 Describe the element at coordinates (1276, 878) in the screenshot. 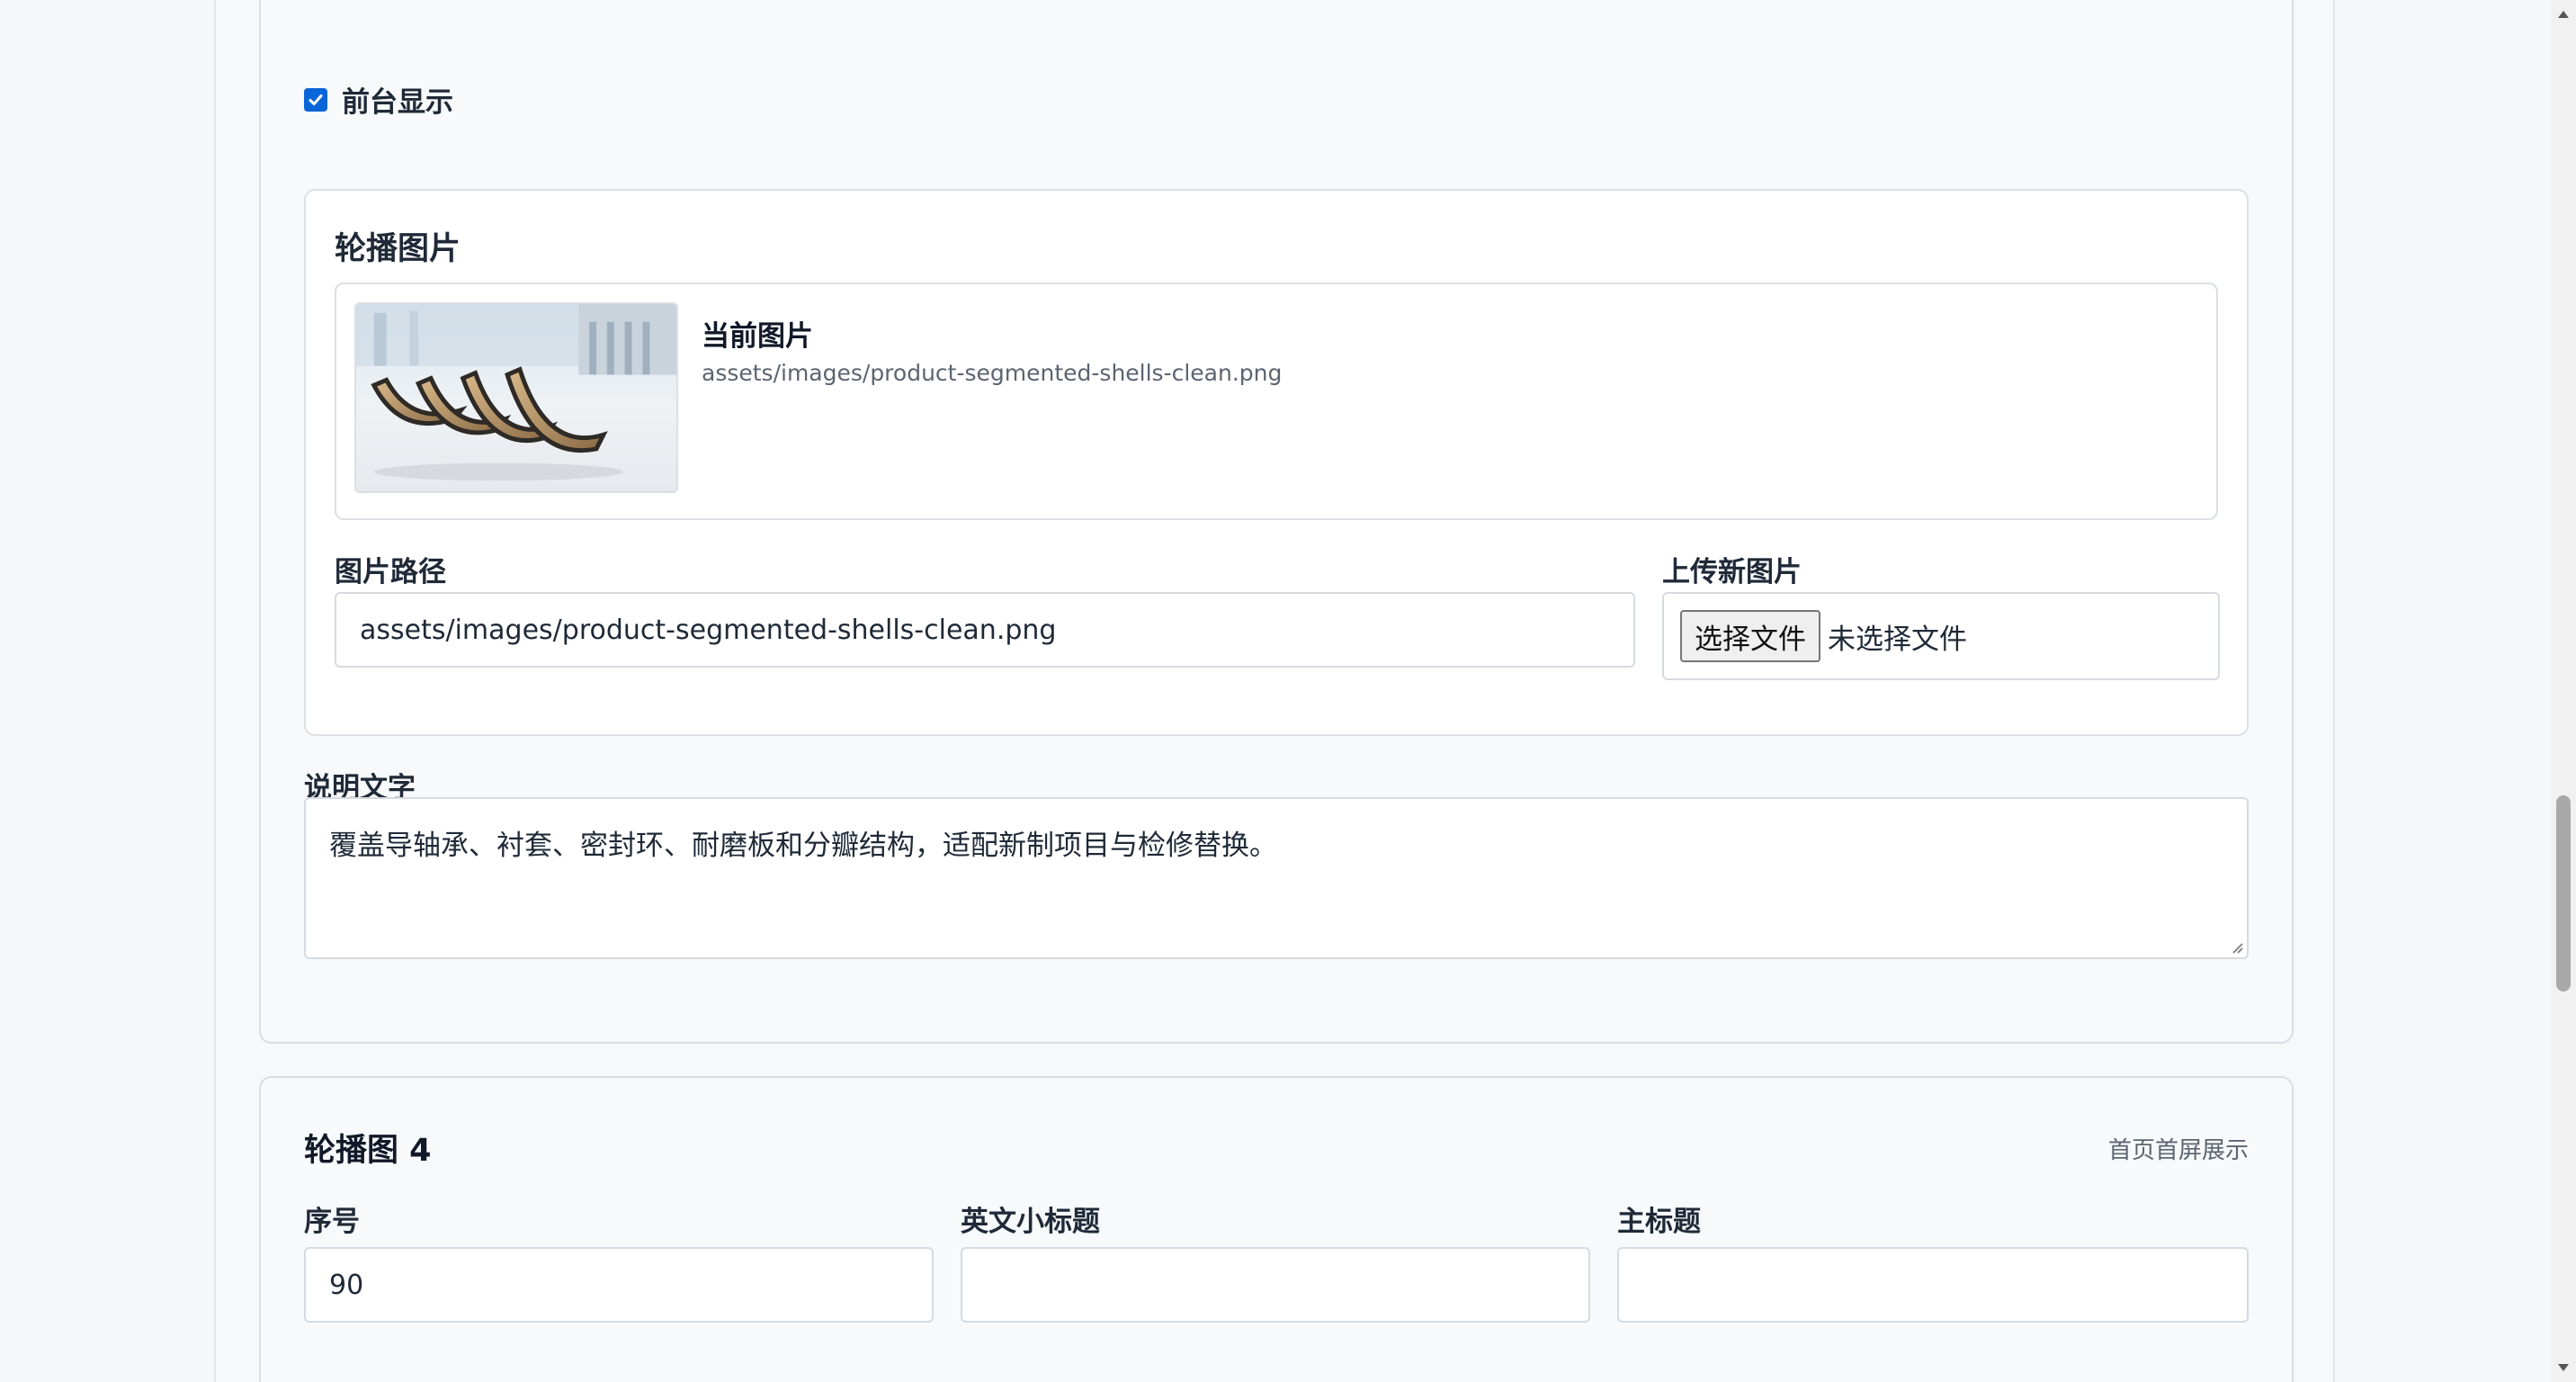

I see `caption-textarea: 覆盖导轴承、衬套、密封环、耐磨板和分瓣结构，适配新制项目与检修替换。` at that location.